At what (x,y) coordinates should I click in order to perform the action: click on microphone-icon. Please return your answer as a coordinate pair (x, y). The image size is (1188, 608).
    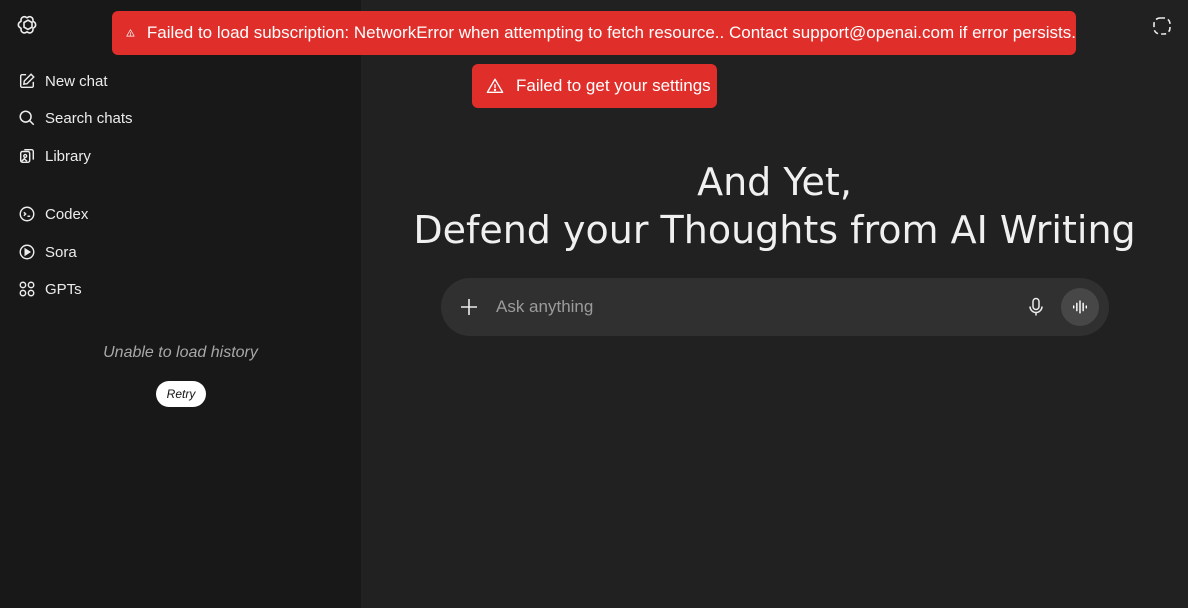
    Looking at the image, I should click on (1036, 307).